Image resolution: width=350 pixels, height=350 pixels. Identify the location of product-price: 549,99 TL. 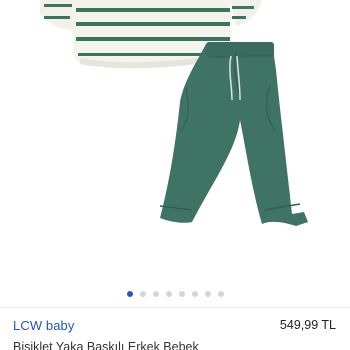
(307, 325).